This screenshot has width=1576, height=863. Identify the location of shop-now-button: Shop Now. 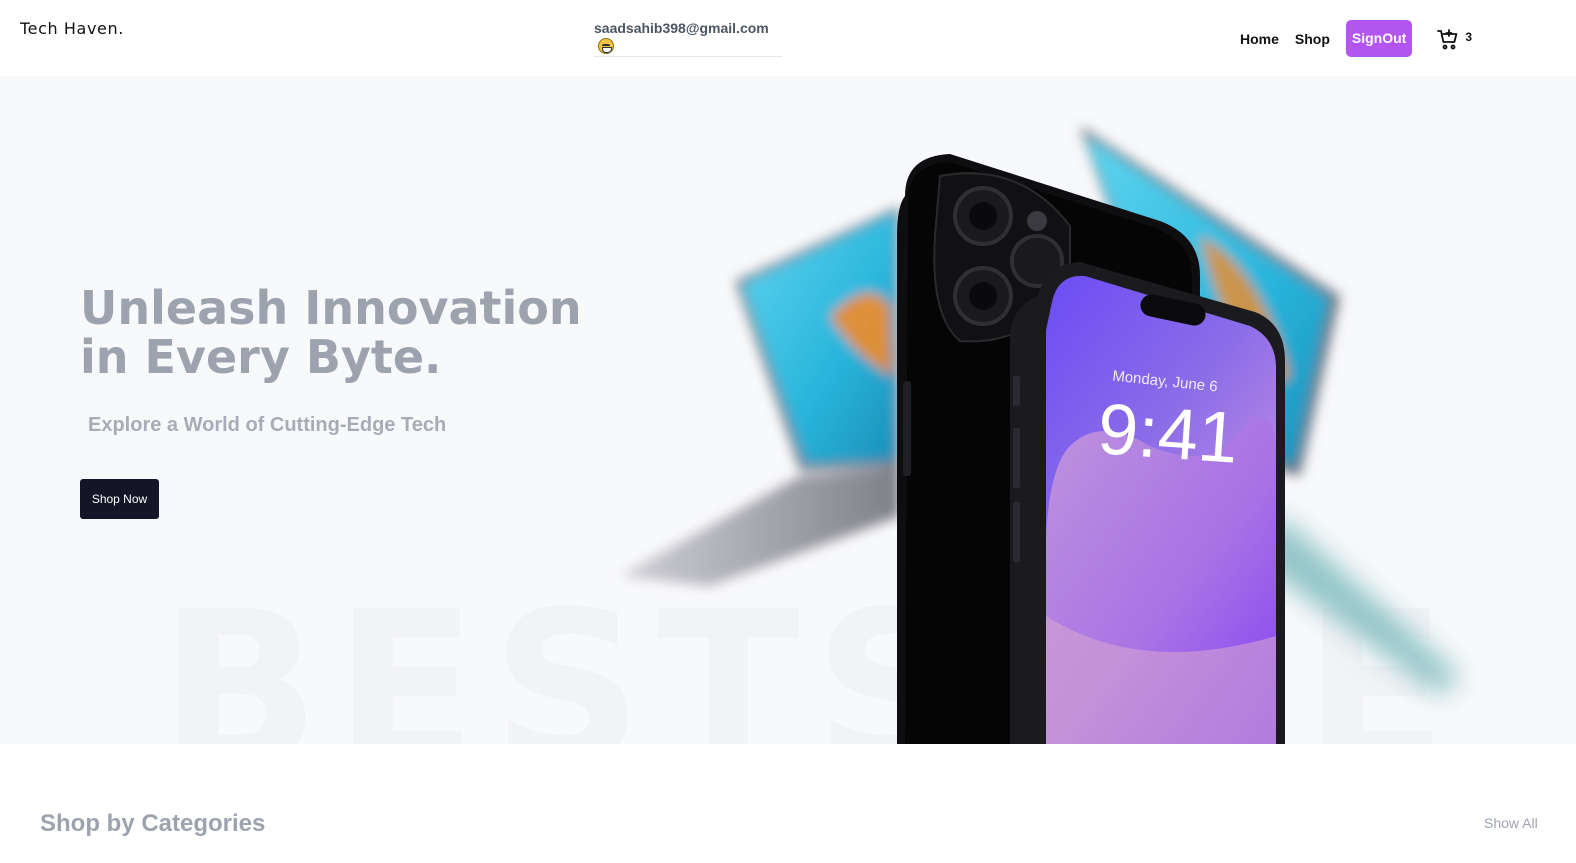
(119, 499).